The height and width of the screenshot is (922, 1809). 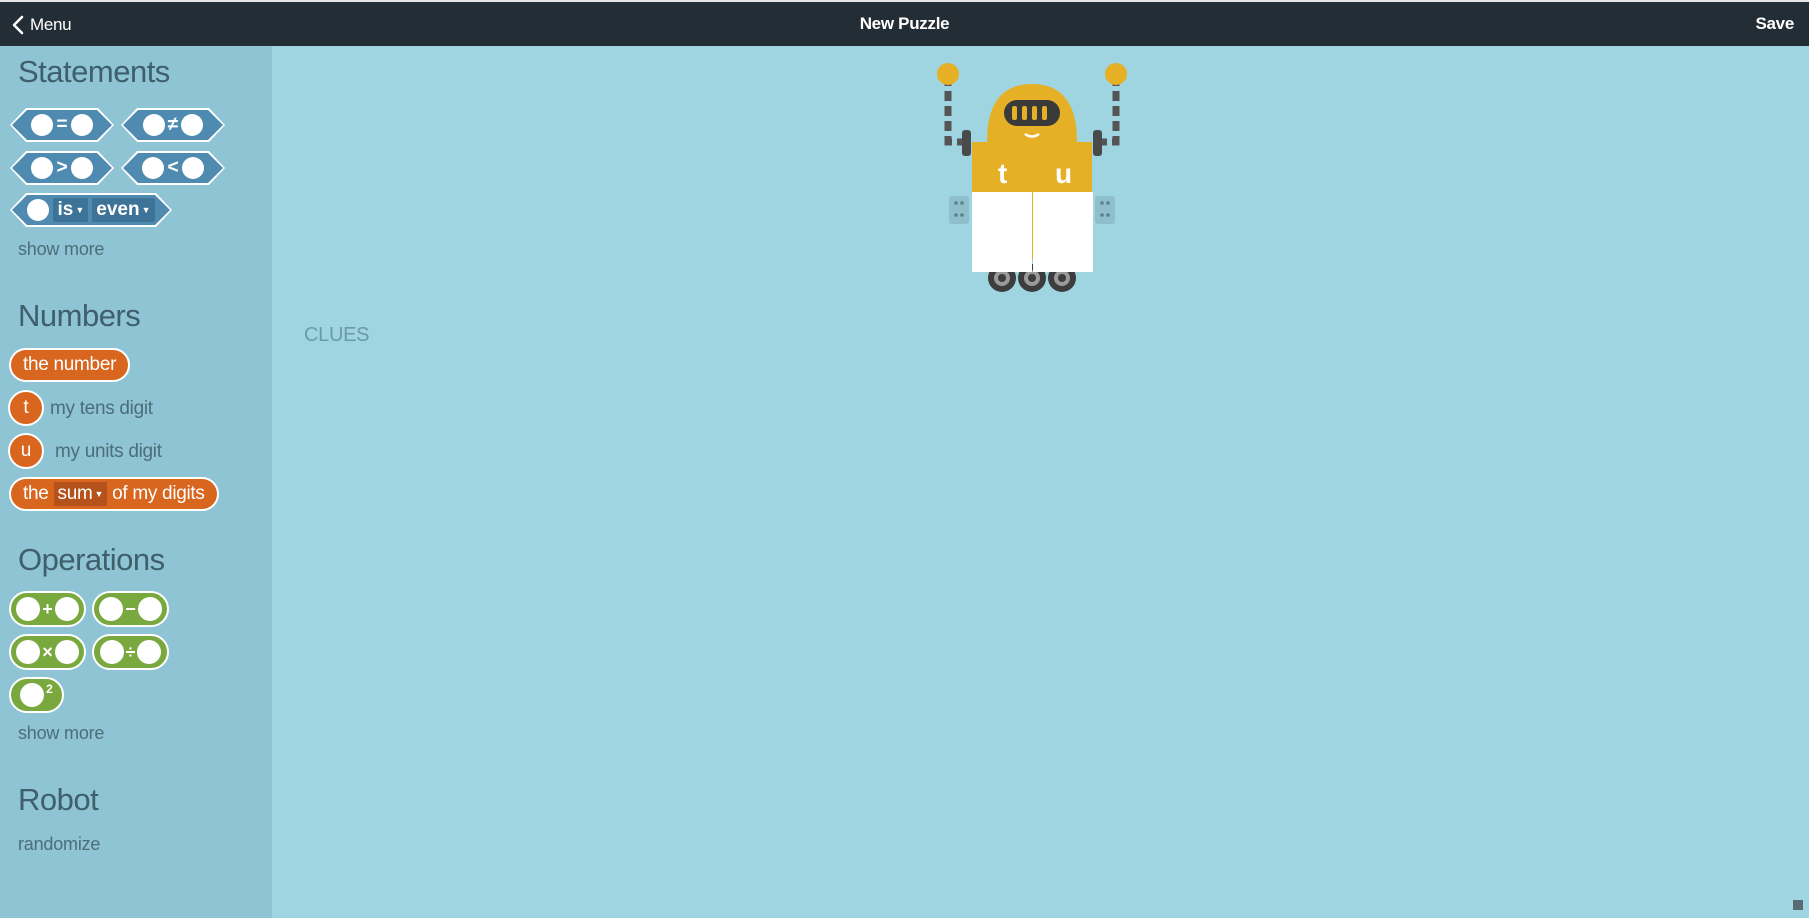 I want to click on tens-digit-block: t, so click(x=26, y=408).